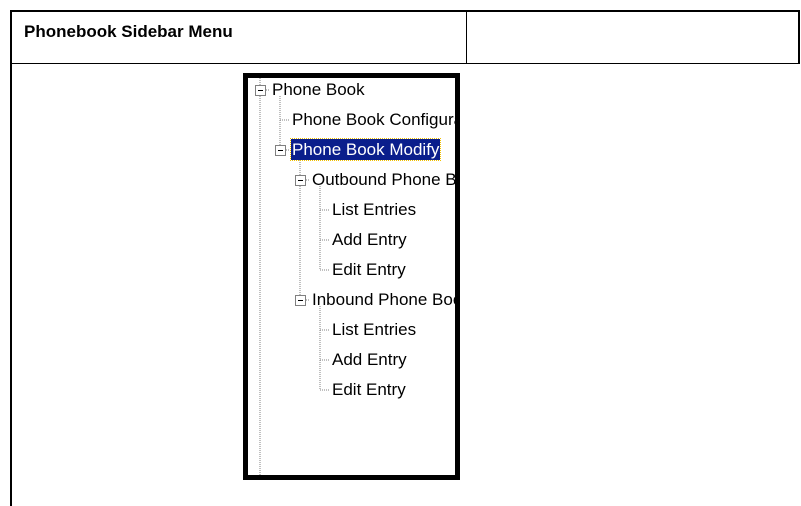  I want to click on tree-item-label: Phone Book Configuration, so click(373, 119).